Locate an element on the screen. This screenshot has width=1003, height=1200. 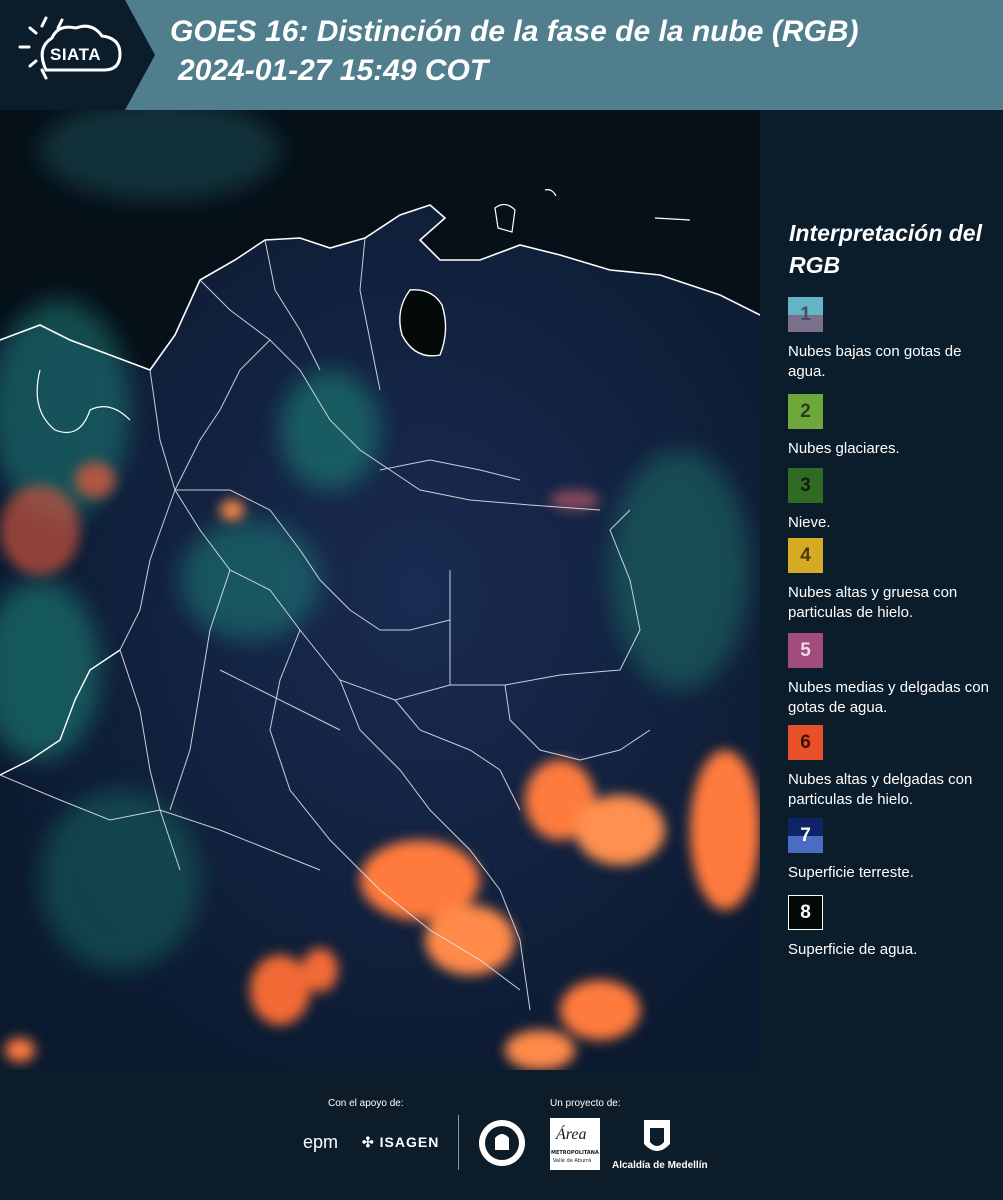
legend-item-8: 8 Superficie de agua. is located at coordinates (893, 927).